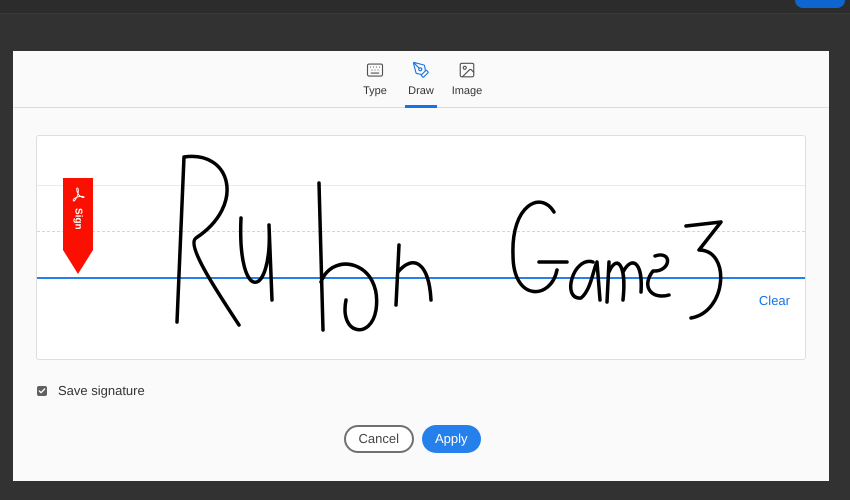 This screenshot has height=500, width=850. I want to click on apply-button: Apply, so click(451, 438).